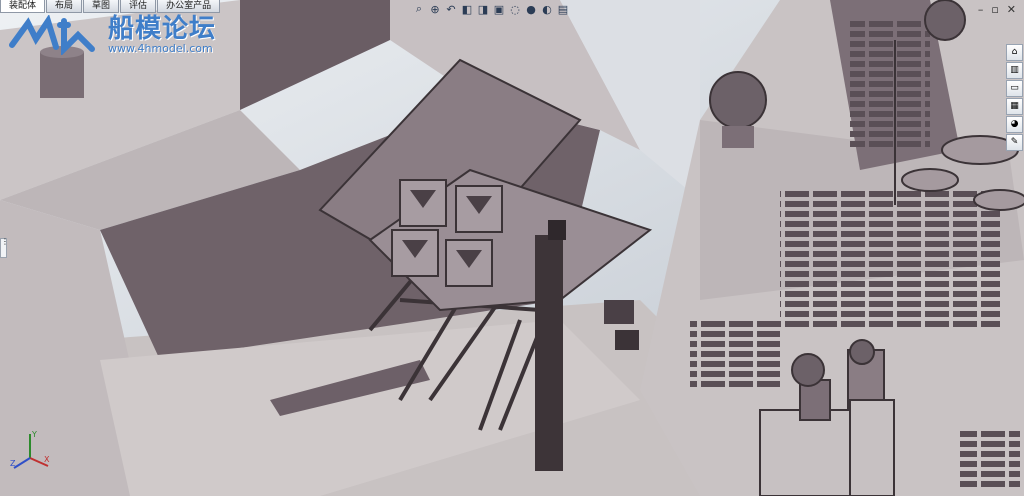 The image size is (1024, 496). What do you see at coordinates (994, 10) in the screenshot?
I see `restore-button: ▫` at bounding box center [994, 10].